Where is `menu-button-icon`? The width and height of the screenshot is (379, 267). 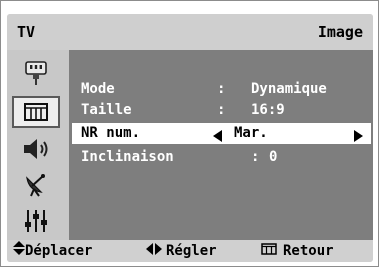
menu-button-icon is located at coordinates (269, 251).